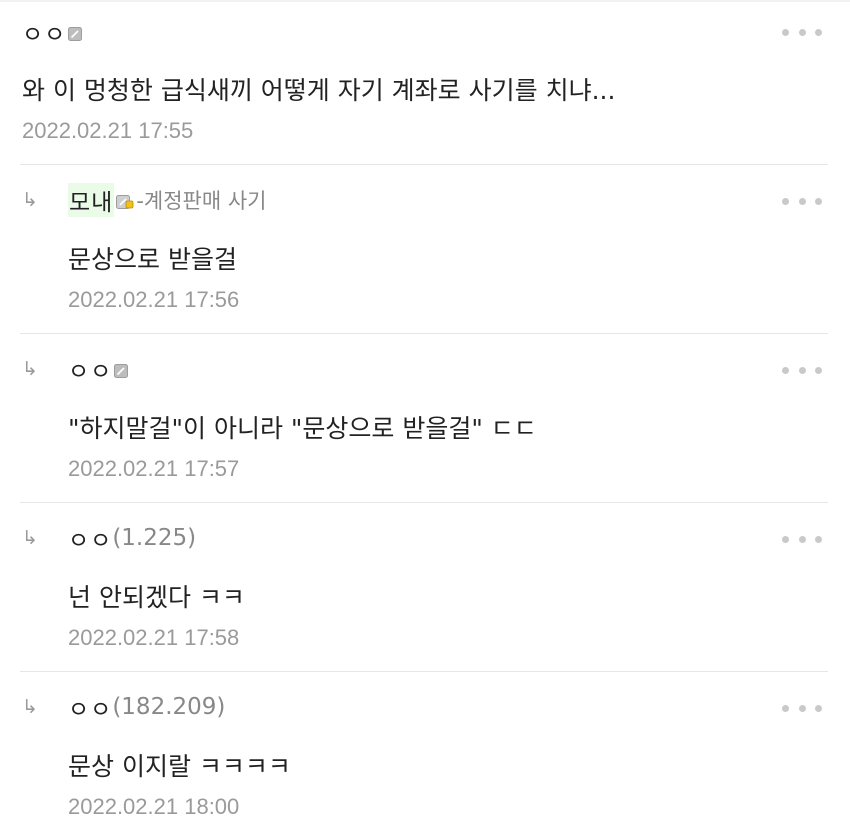  What do you see at coordinates (108, 130) in the screenshot?
I see `comment-date: 2022.02.21 17:55` at bounding box center [108, 130].